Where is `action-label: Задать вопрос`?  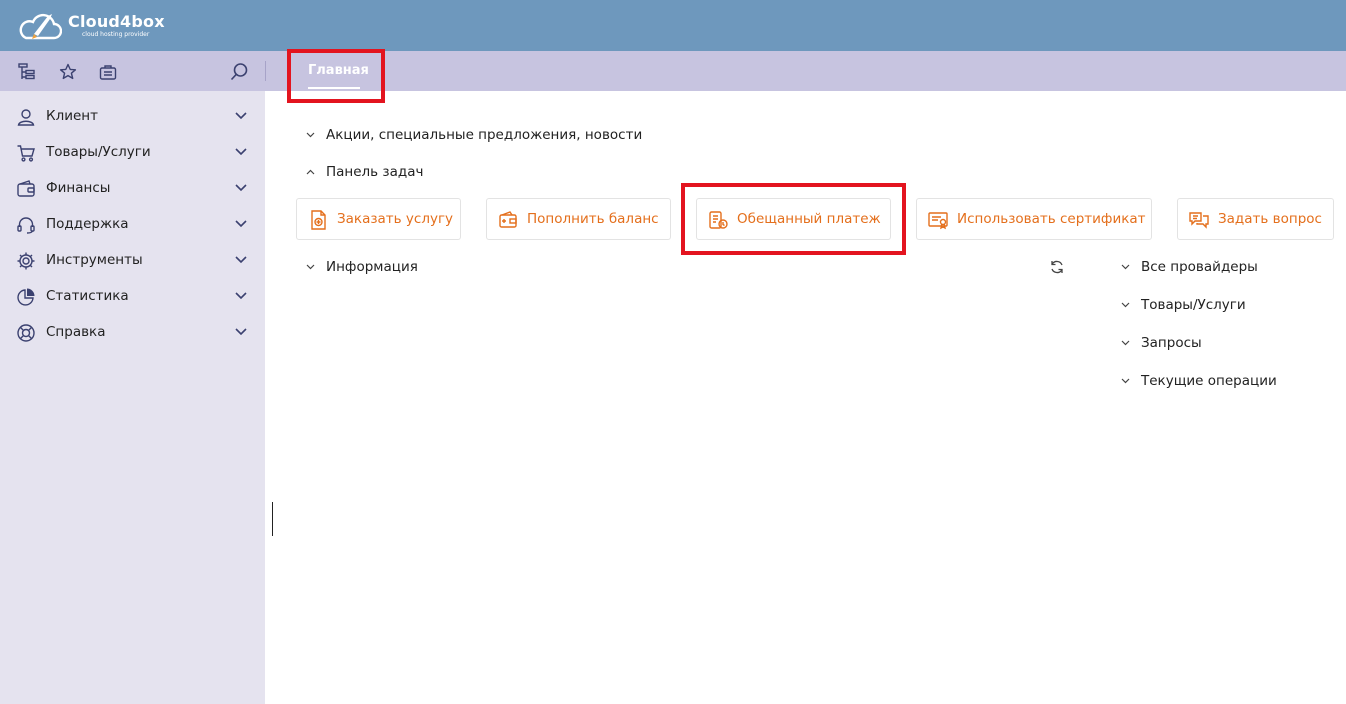
action-label: Задать вопрос is located at coordinates (1270, 219).